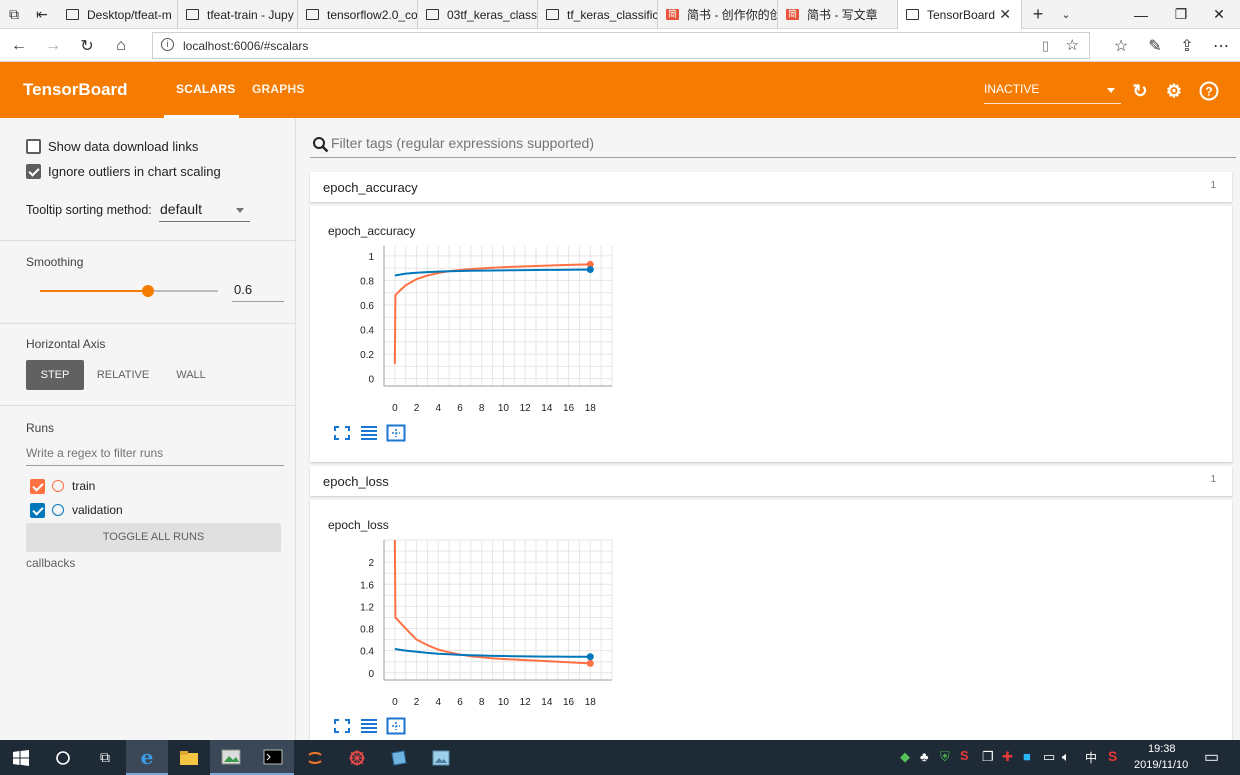  Describe the element at coordinates (838, 14) in the screenshot. I see `browser-tab: 简简书 - 写文章` at that location.